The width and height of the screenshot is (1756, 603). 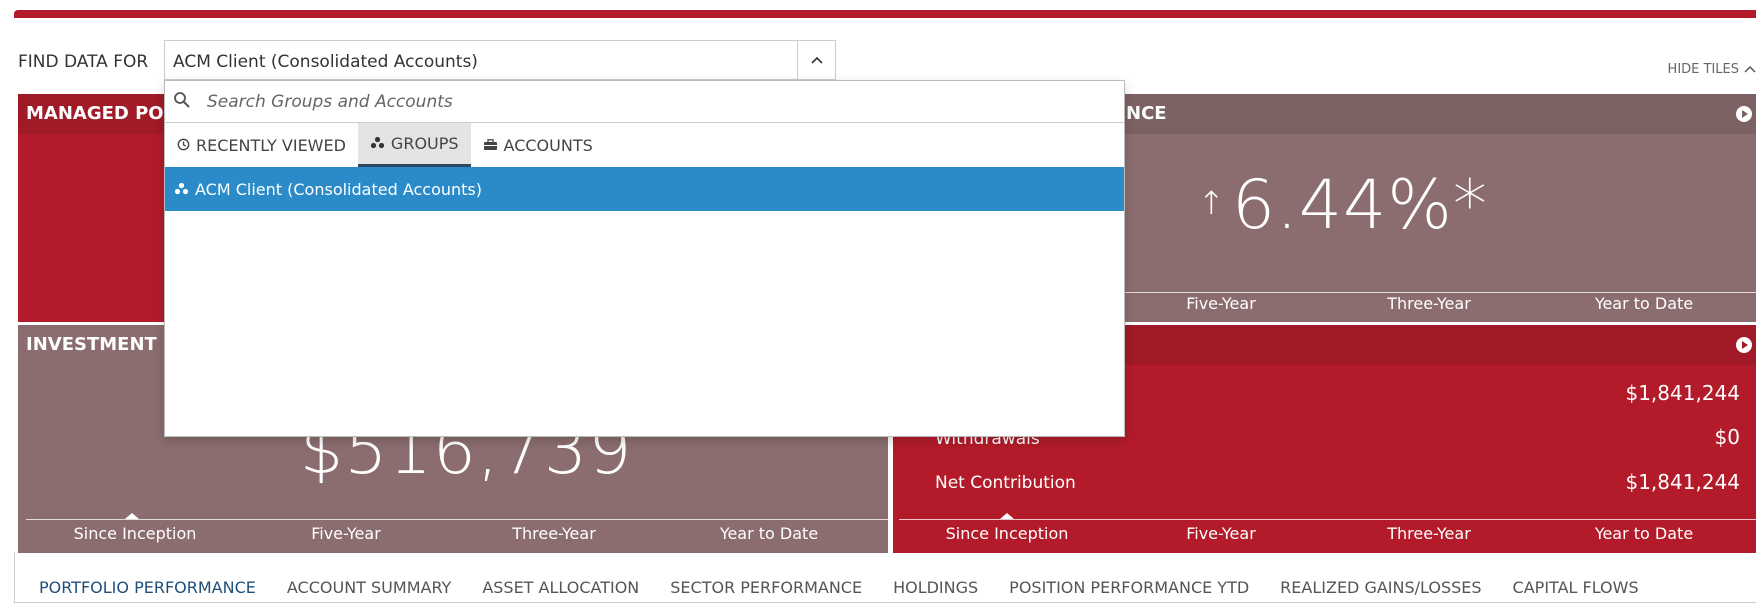 What do you see at coordinates (424, 143) in the screenshot?
I see `tab-label: GROUPS` at bounding box center [424, 143].